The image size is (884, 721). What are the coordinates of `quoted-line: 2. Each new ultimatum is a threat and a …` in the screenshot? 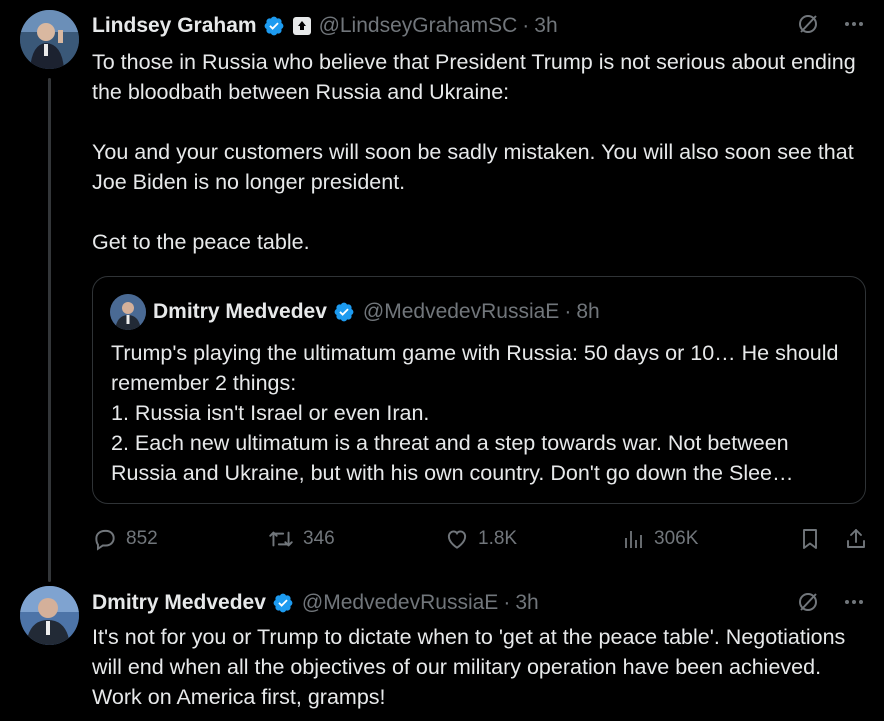 It's located at (452, 458).